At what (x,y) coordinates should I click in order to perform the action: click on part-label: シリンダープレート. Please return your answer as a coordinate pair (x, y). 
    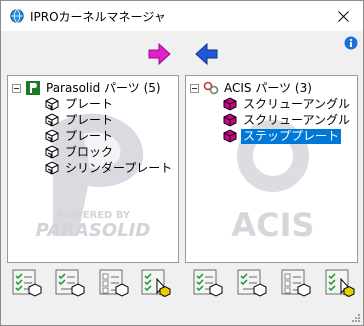
    Looking at the image, I should click on (119, 167).